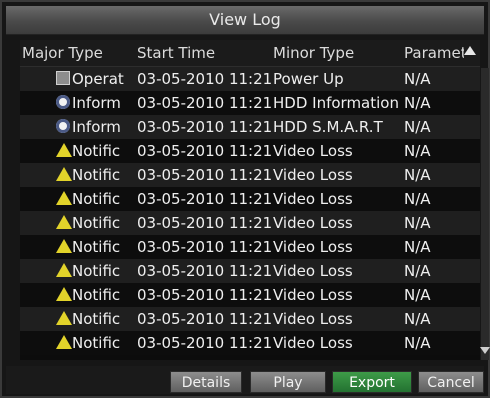 This screenshot has width=490, height=398. Describe the element at coordinates (372, 382) in the screenshot. I see `export-button: Export` at that location.